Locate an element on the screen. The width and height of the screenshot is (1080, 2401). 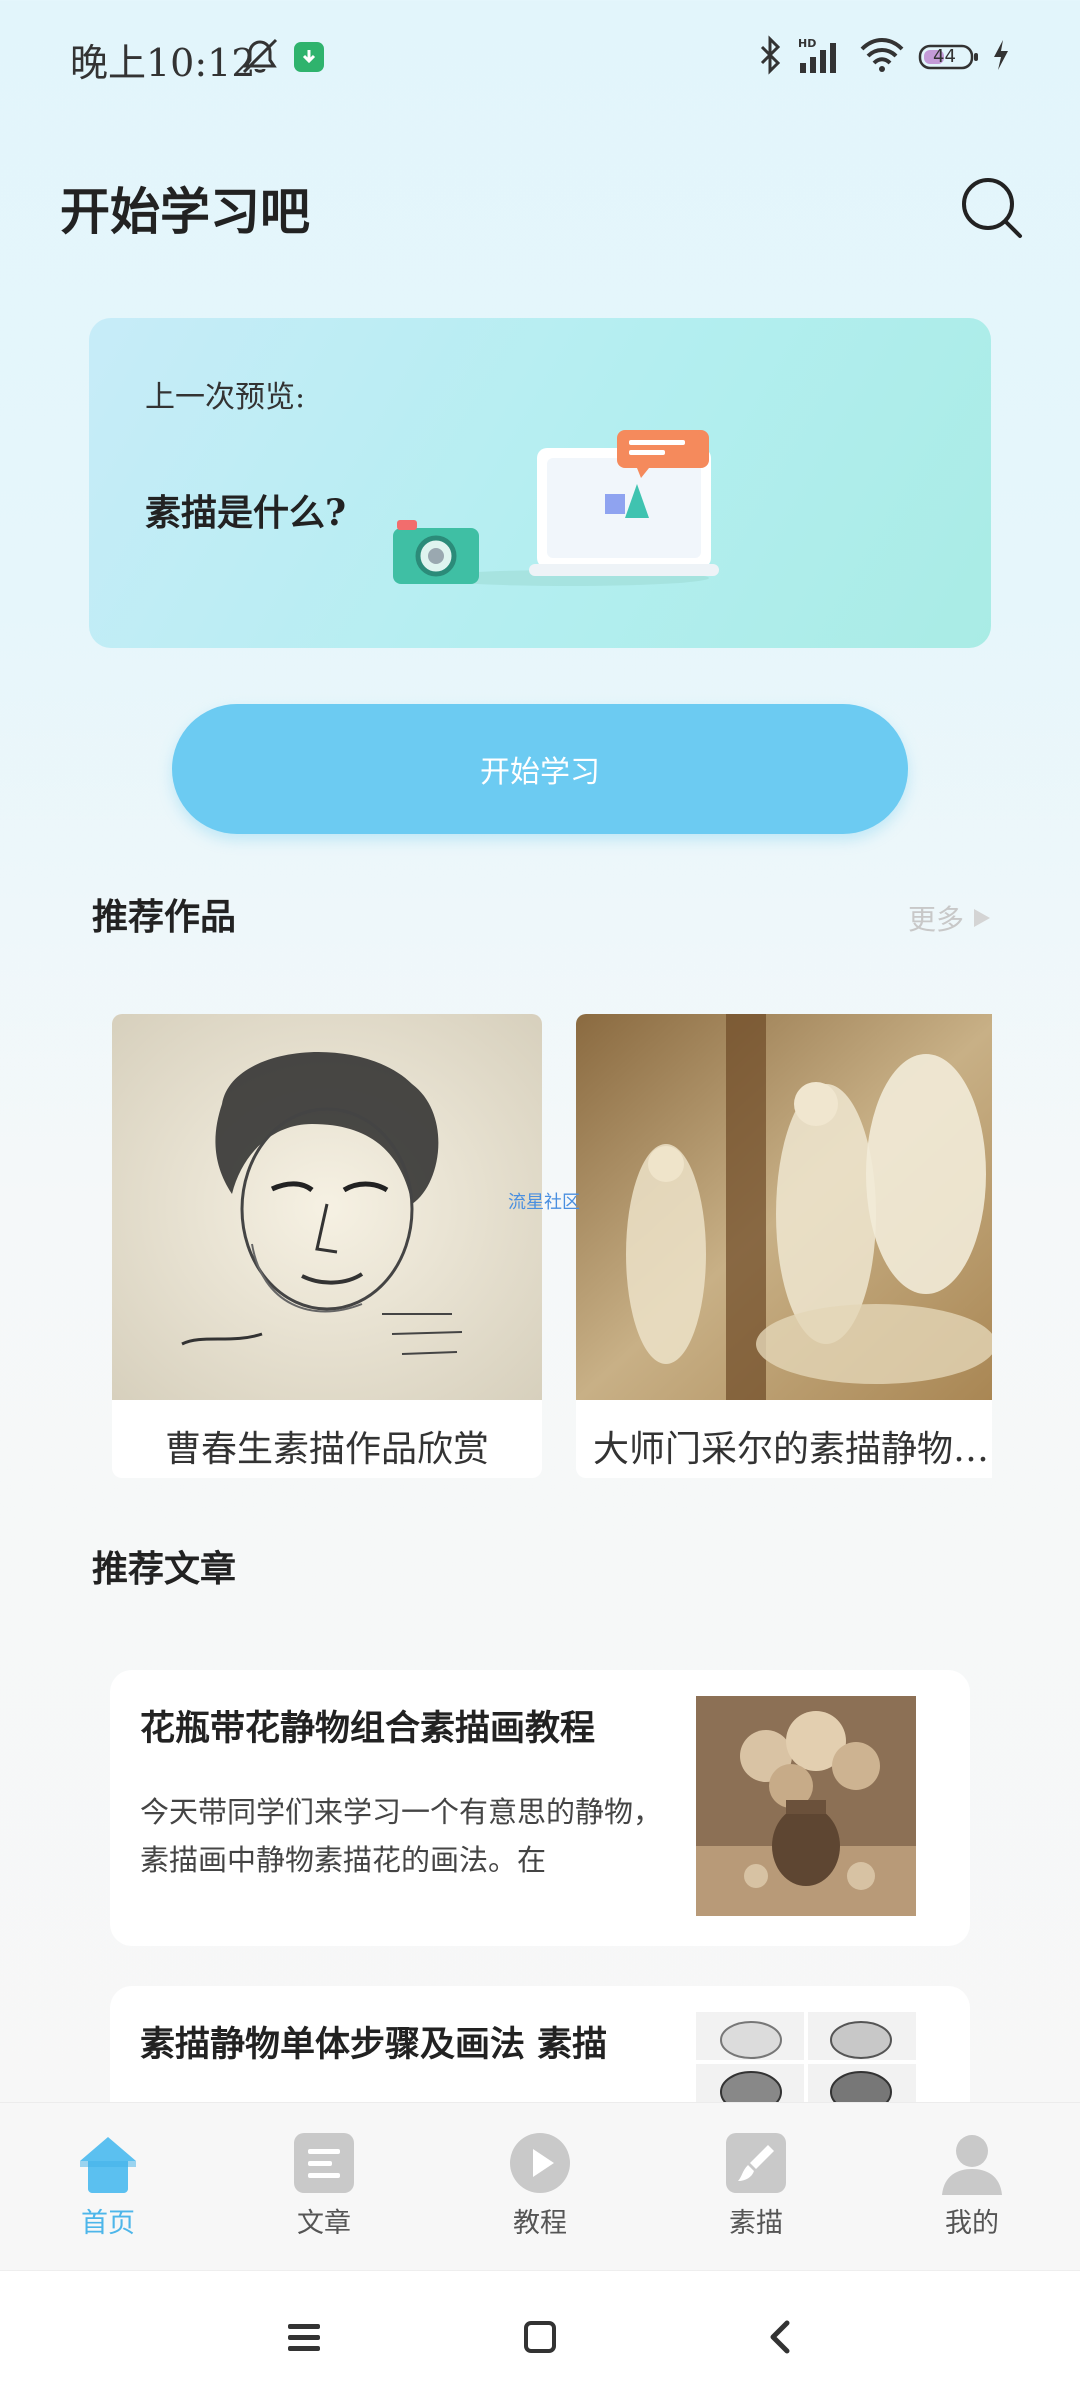
back-button is located at coordinates (780, 2337).